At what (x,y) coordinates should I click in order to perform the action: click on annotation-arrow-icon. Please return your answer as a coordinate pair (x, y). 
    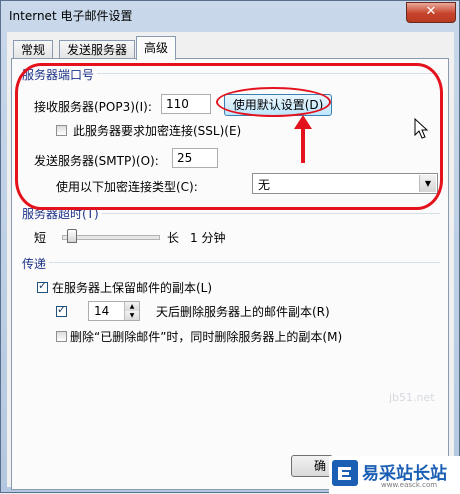
    Looking at the image, I should click on (303, 139).